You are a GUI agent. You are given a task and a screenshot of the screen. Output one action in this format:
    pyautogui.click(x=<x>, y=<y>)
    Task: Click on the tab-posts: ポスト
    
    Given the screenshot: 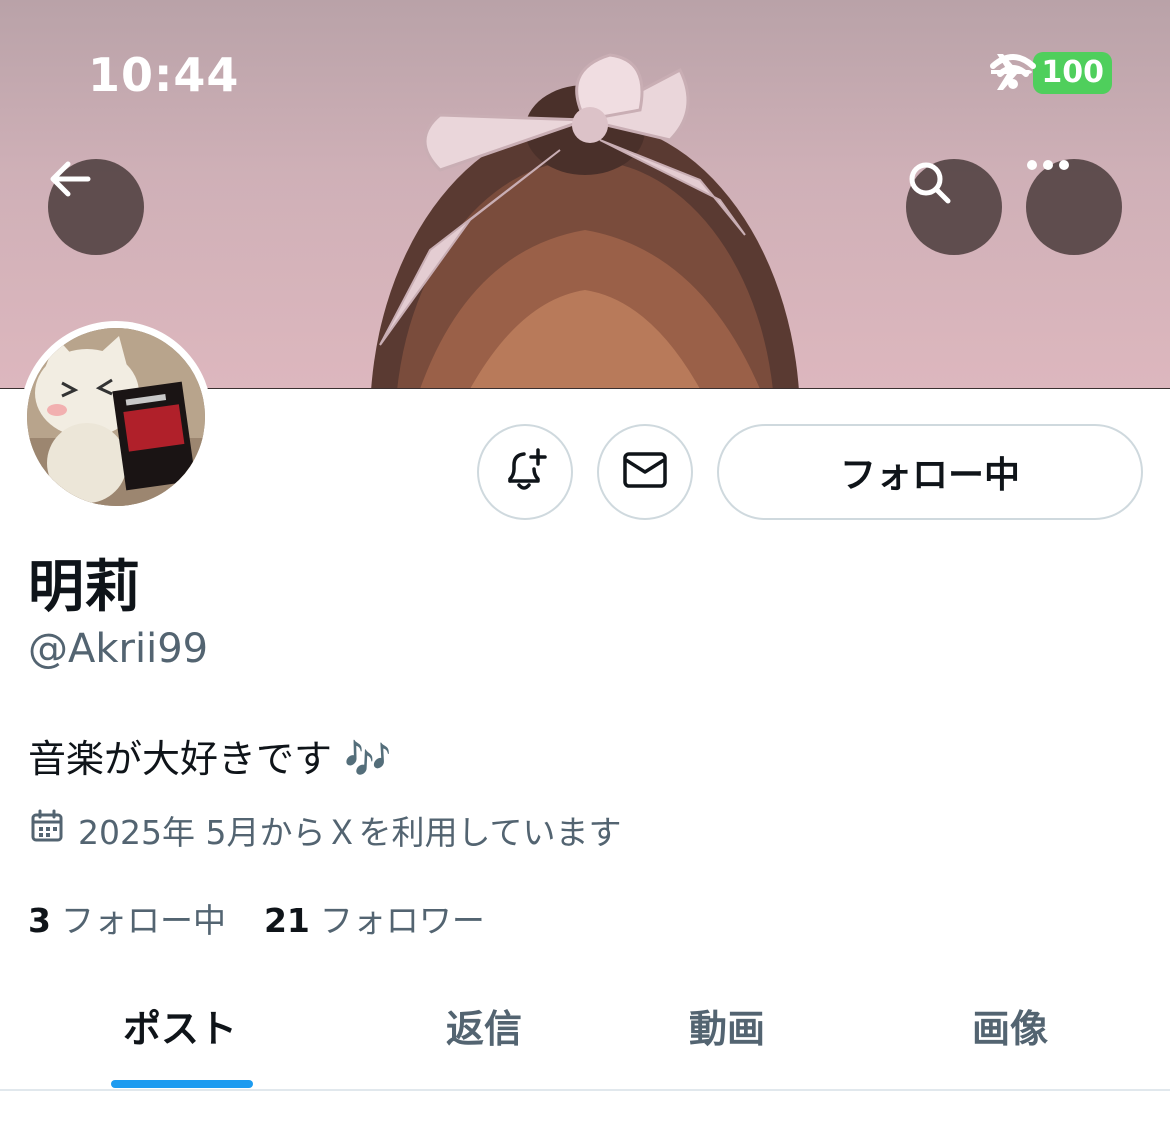 What is the action you would take?
    pyautogui.click(x=180, y=1025)
    